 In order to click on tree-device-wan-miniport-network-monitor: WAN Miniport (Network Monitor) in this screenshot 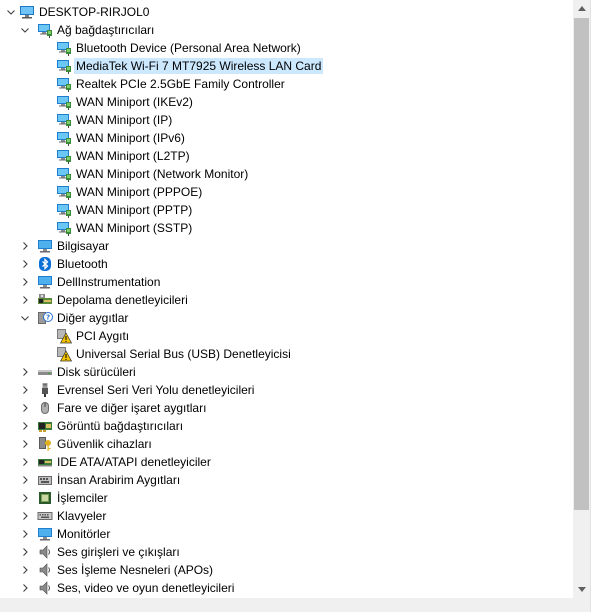, I will do `click(286, 174)`.